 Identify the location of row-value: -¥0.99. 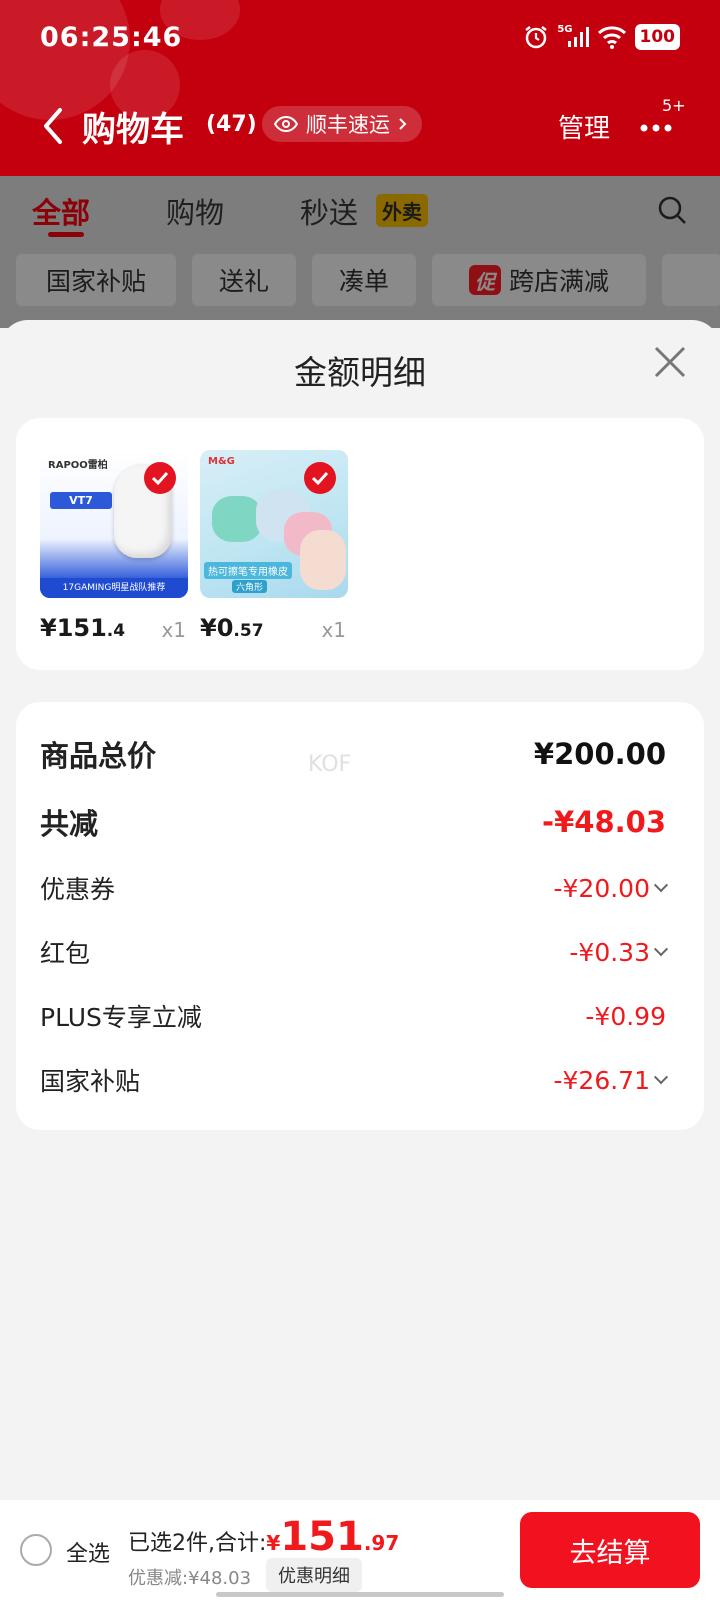
(625, 1016).